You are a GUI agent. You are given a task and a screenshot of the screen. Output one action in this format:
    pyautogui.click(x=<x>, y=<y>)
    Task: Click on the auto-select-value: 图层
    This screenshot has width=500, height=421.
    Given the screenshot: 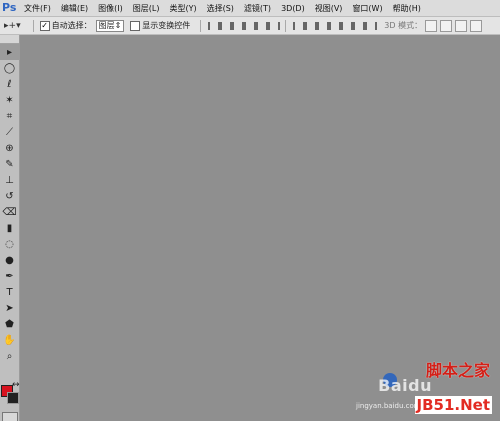 What is the action you would take?
    pyautogui.click(x=106, y=25)
    